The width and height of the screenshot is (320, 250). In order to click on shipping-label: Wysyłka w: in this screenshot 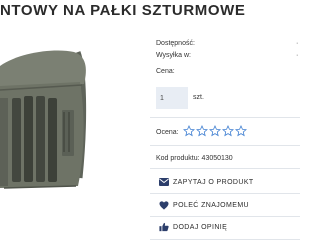, I will do `click(173, 55)`.